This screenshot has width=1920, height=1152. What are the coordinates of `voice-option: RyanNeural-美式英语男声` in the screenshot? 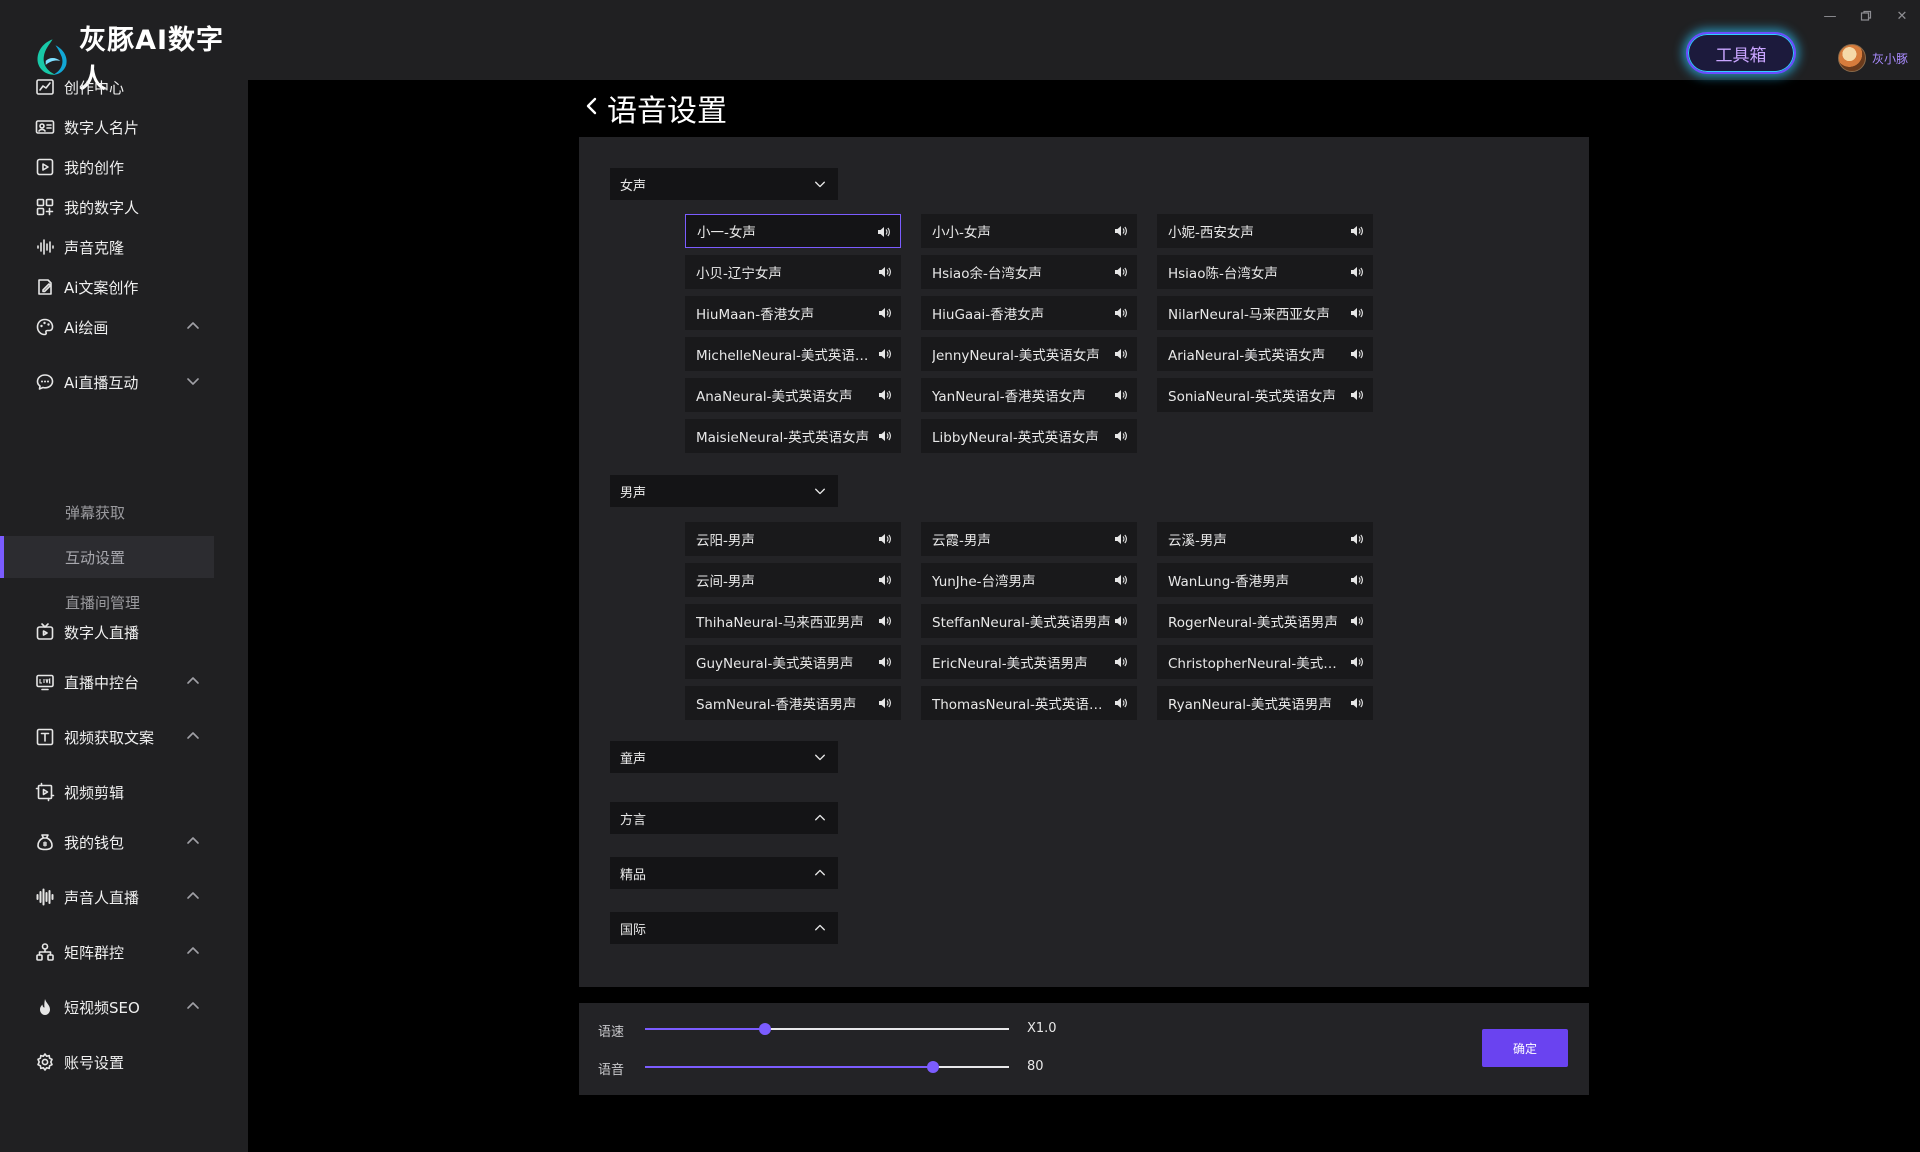 It's located at (1265, 703).